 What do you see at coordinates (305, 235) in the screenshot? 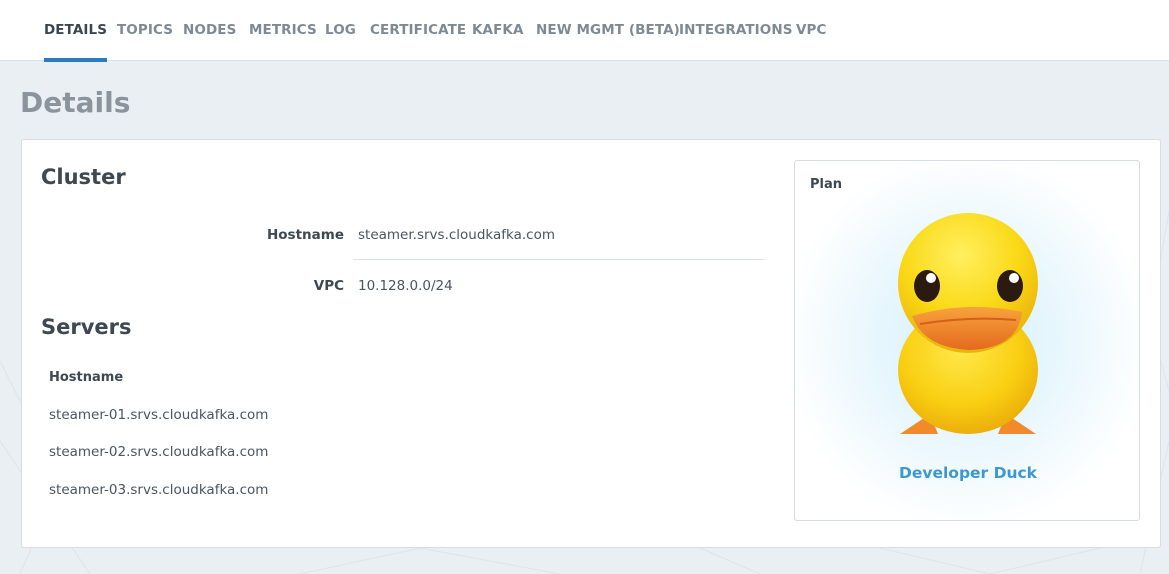
I see `hostname-label: Hostname` at bounding box center [305, 235].